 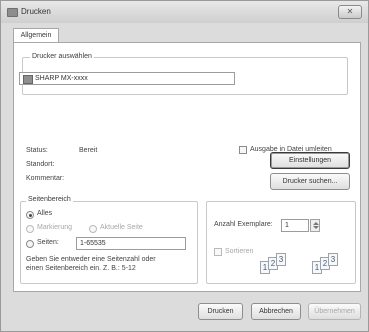 I want to click on printer-group-label: Drucker auswählen, so click(x=62, y=56).